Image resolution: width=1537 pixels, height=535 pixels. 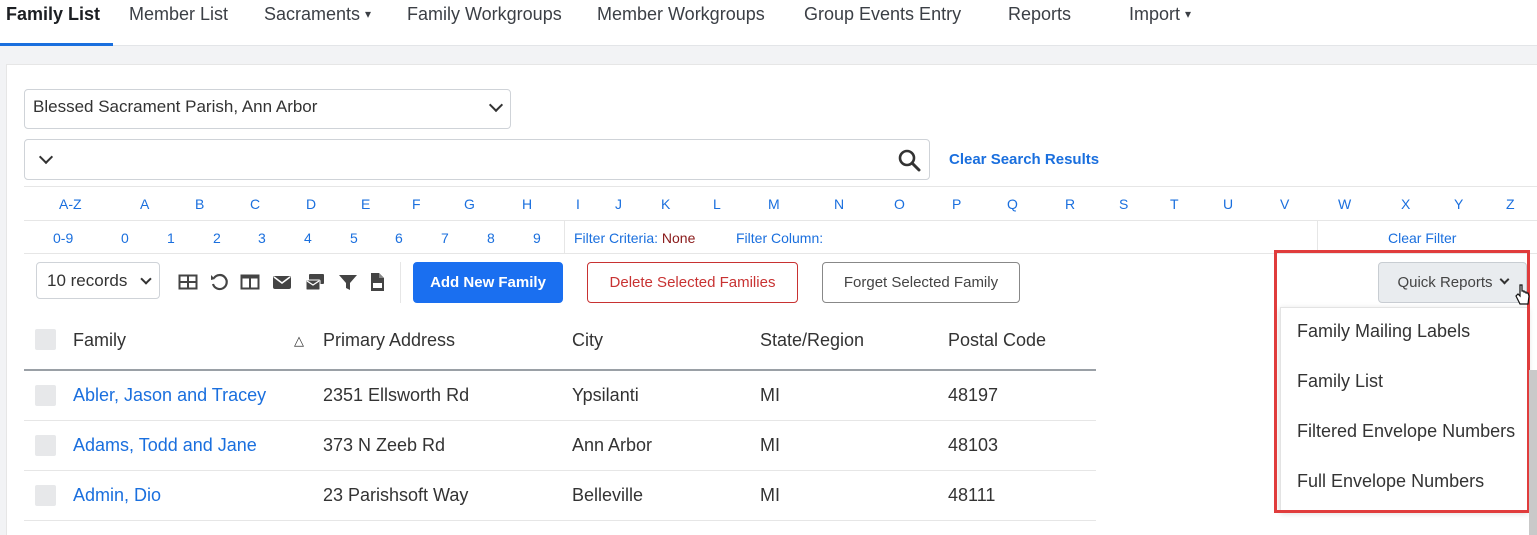 What do you see at coordinates (389, 340) in the screenshot?
I see `column-header-primary-address: Primary Address` at bounding box center [389, 340].